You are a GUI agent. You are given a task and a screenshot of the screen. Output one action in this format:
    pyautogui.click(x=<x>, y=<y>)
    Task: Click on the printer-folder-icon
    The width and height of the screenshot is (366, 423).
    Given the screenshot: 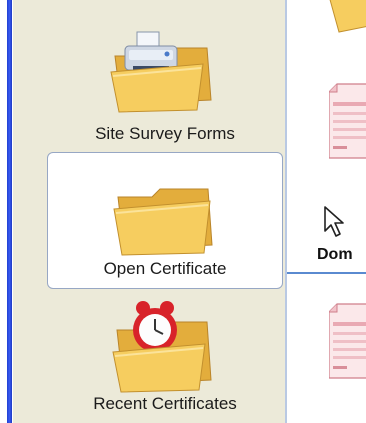 What is the action you would take?
    pyautogui.click(x=161, y=72)
    